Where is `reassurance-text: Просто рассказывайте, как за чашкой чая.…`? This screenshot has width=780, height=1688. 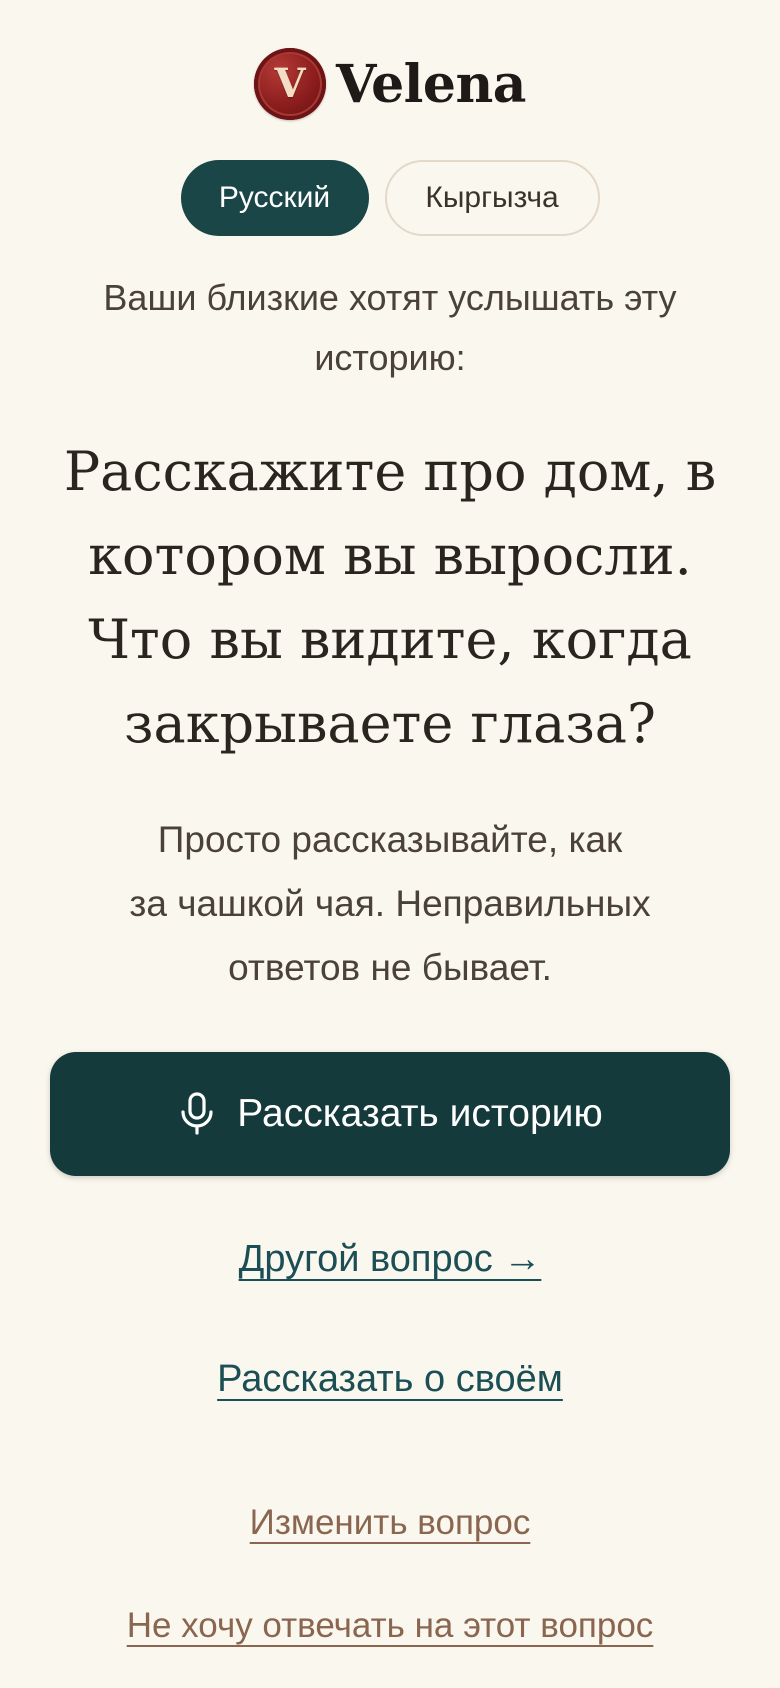
reassurance-text: Просто рассказывайте, как за чашкой чая.… is located at coordinates (390, 904).